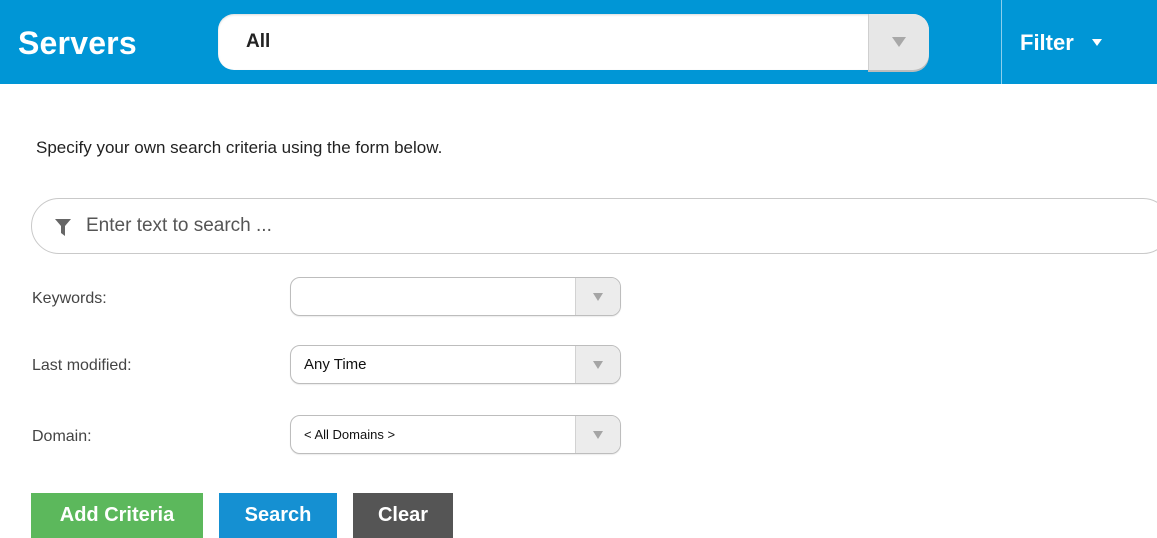 The height and width of the screenshot is (538, 1157). Describe the element at coordinates (1079, 42) in the screenshot. I see `filter-button: Filter` at that location.